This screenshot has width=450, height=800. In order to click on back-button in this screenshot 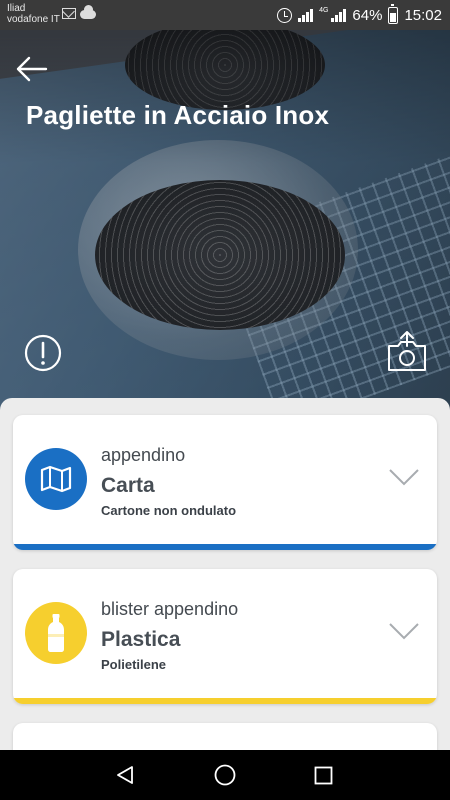, I will do `click(32, 69)`.